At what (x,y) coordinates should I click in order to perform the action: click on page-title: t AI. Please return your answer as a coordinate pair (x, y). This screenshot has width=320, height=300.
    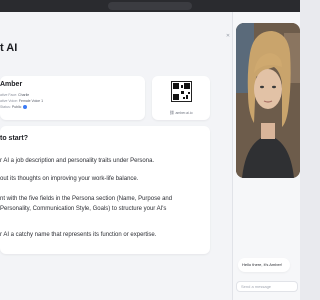
    Looking at the image, I should click on (9, 48).